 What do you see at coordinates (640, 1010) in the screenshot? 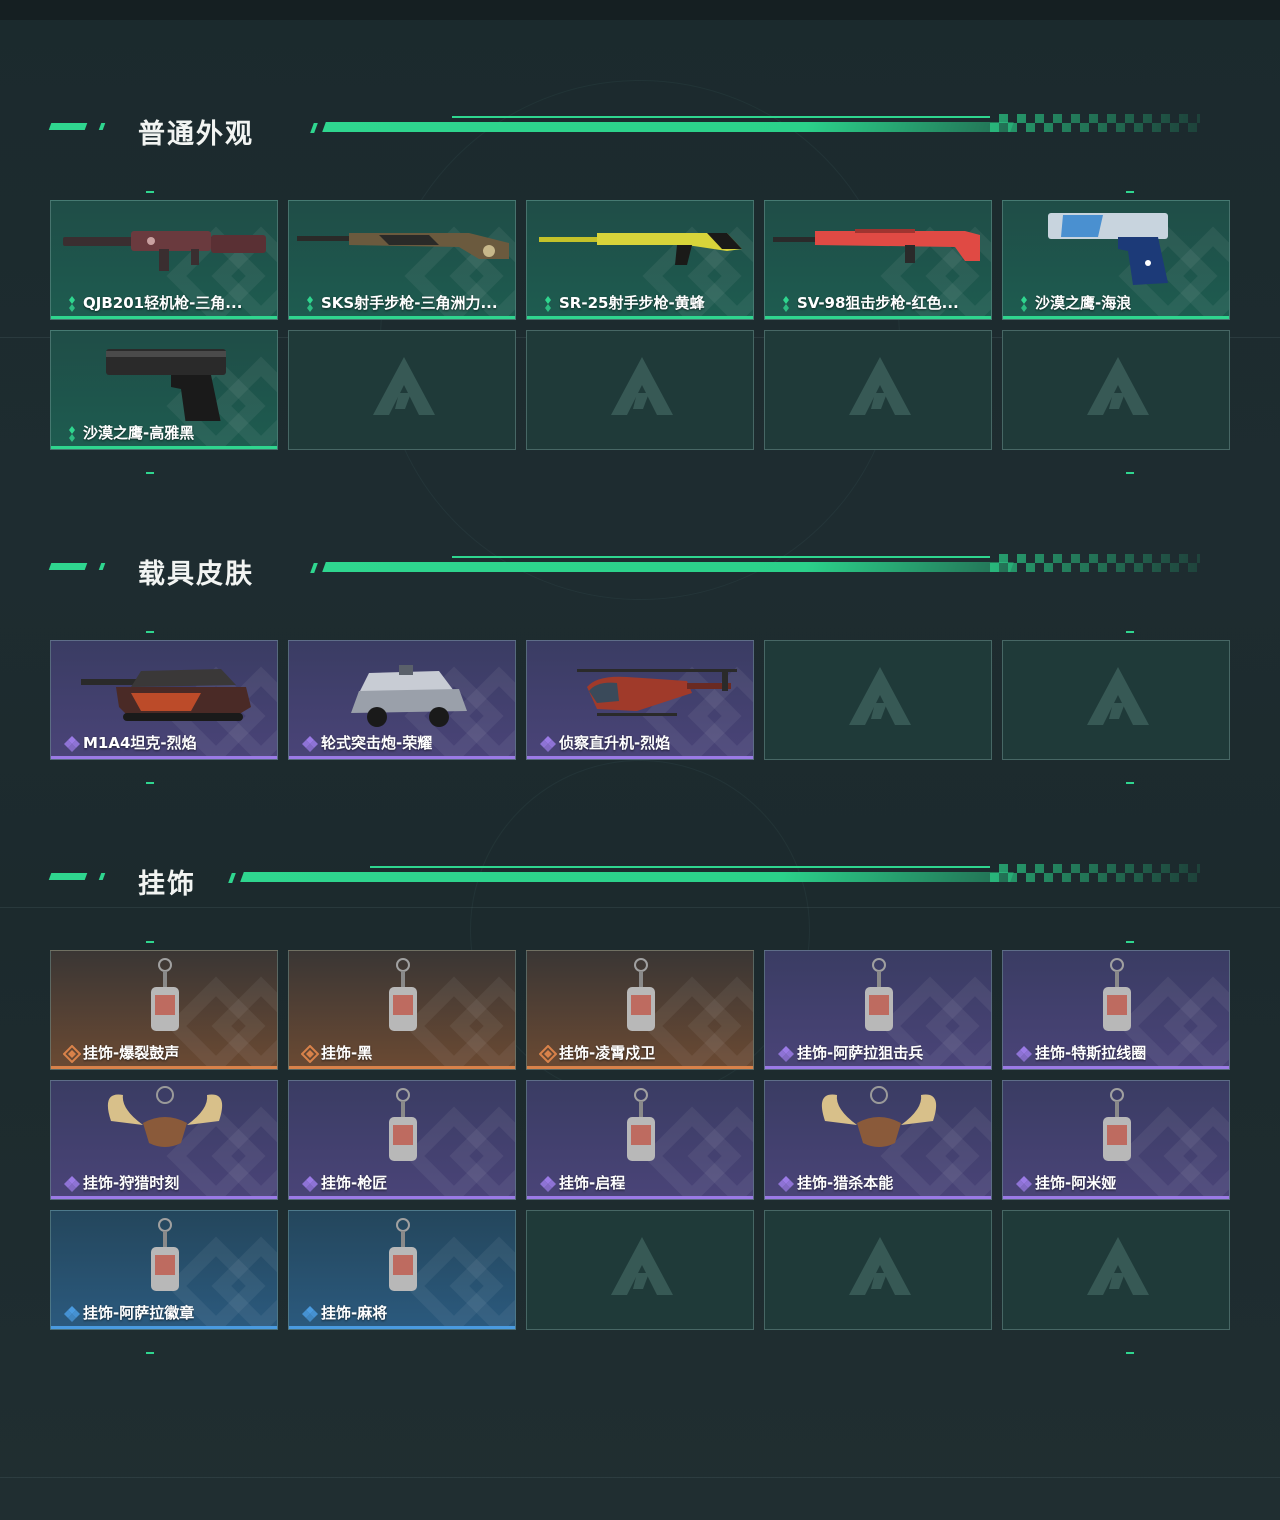
I see `item-card: 挂饰-凌霄戍卫` at bounding box center [640, 1010].